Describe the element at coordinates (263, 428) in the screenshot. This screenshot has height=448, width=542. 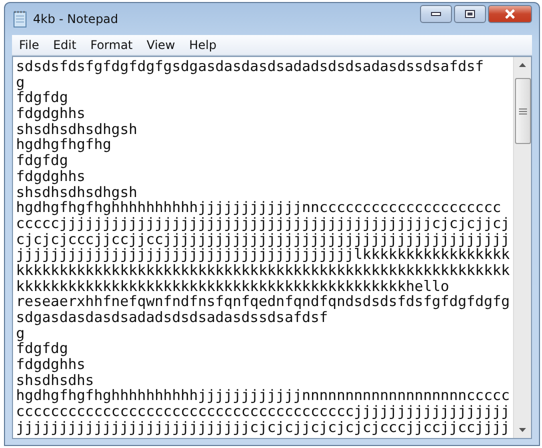
I see `text-line: jjjjjjjjjjjjjjjjjjjjjjjjjjjcjcjcjjcjcjcjcjcccjjccjjccjjjj` at that location.